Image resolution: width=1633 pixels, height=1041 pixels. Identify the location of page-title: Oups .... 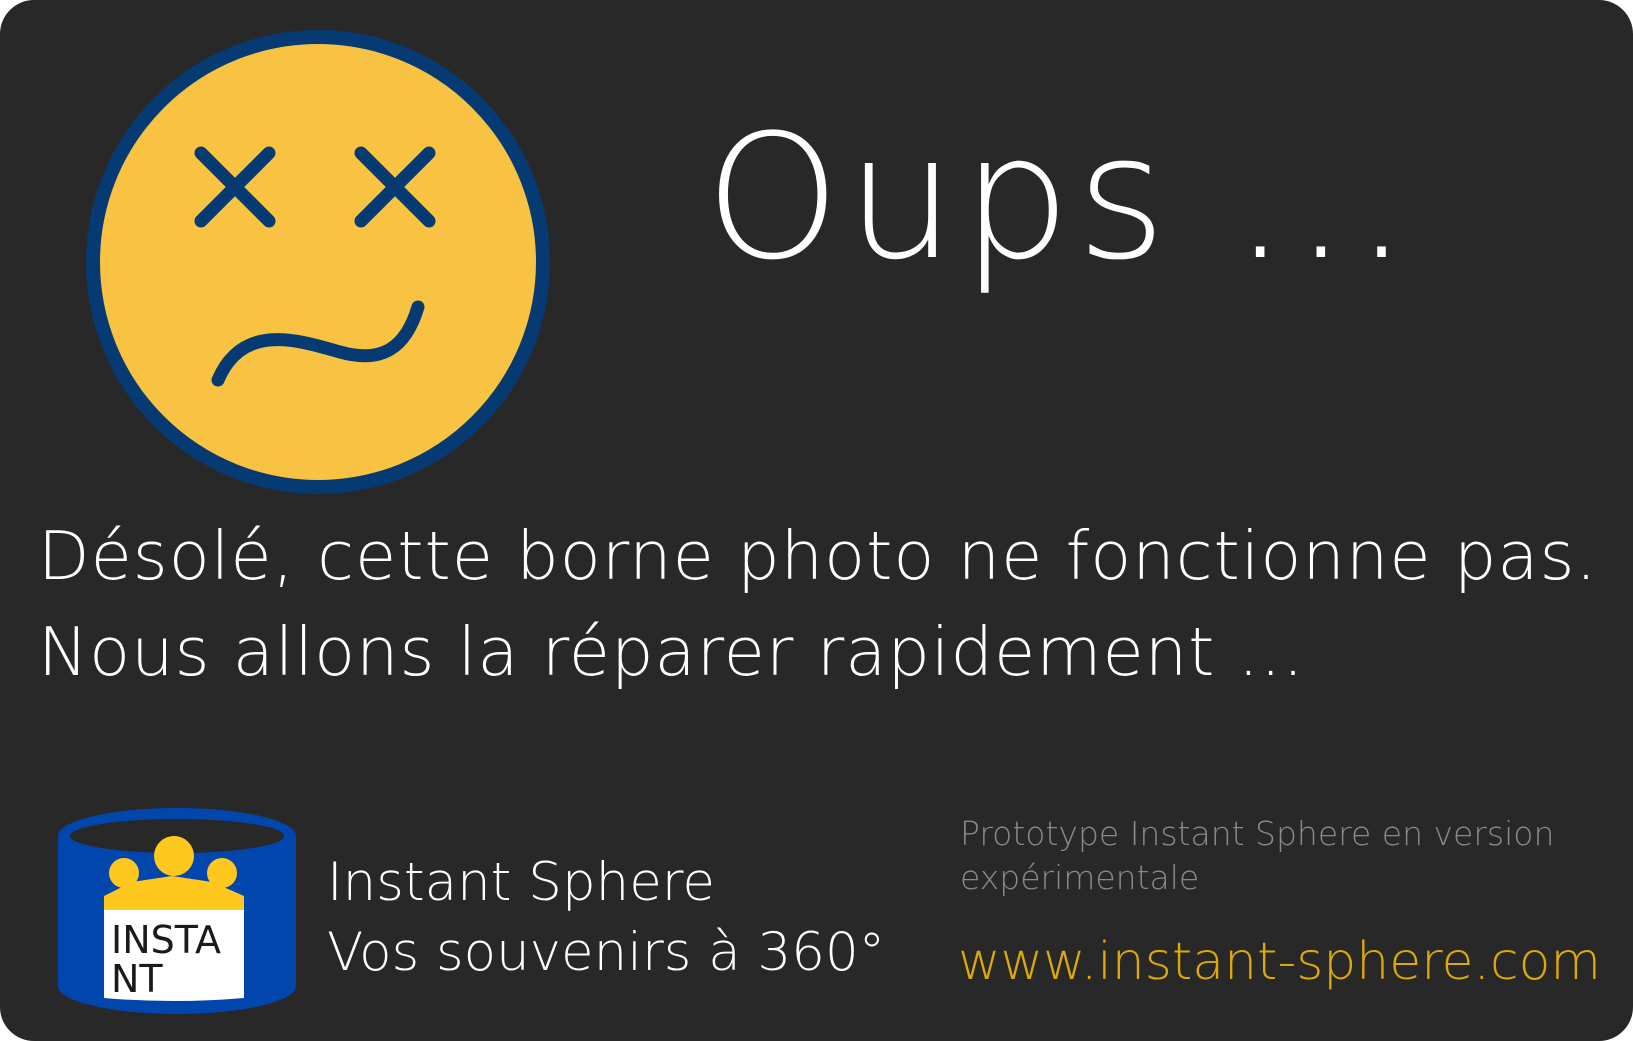
(1060, 197).